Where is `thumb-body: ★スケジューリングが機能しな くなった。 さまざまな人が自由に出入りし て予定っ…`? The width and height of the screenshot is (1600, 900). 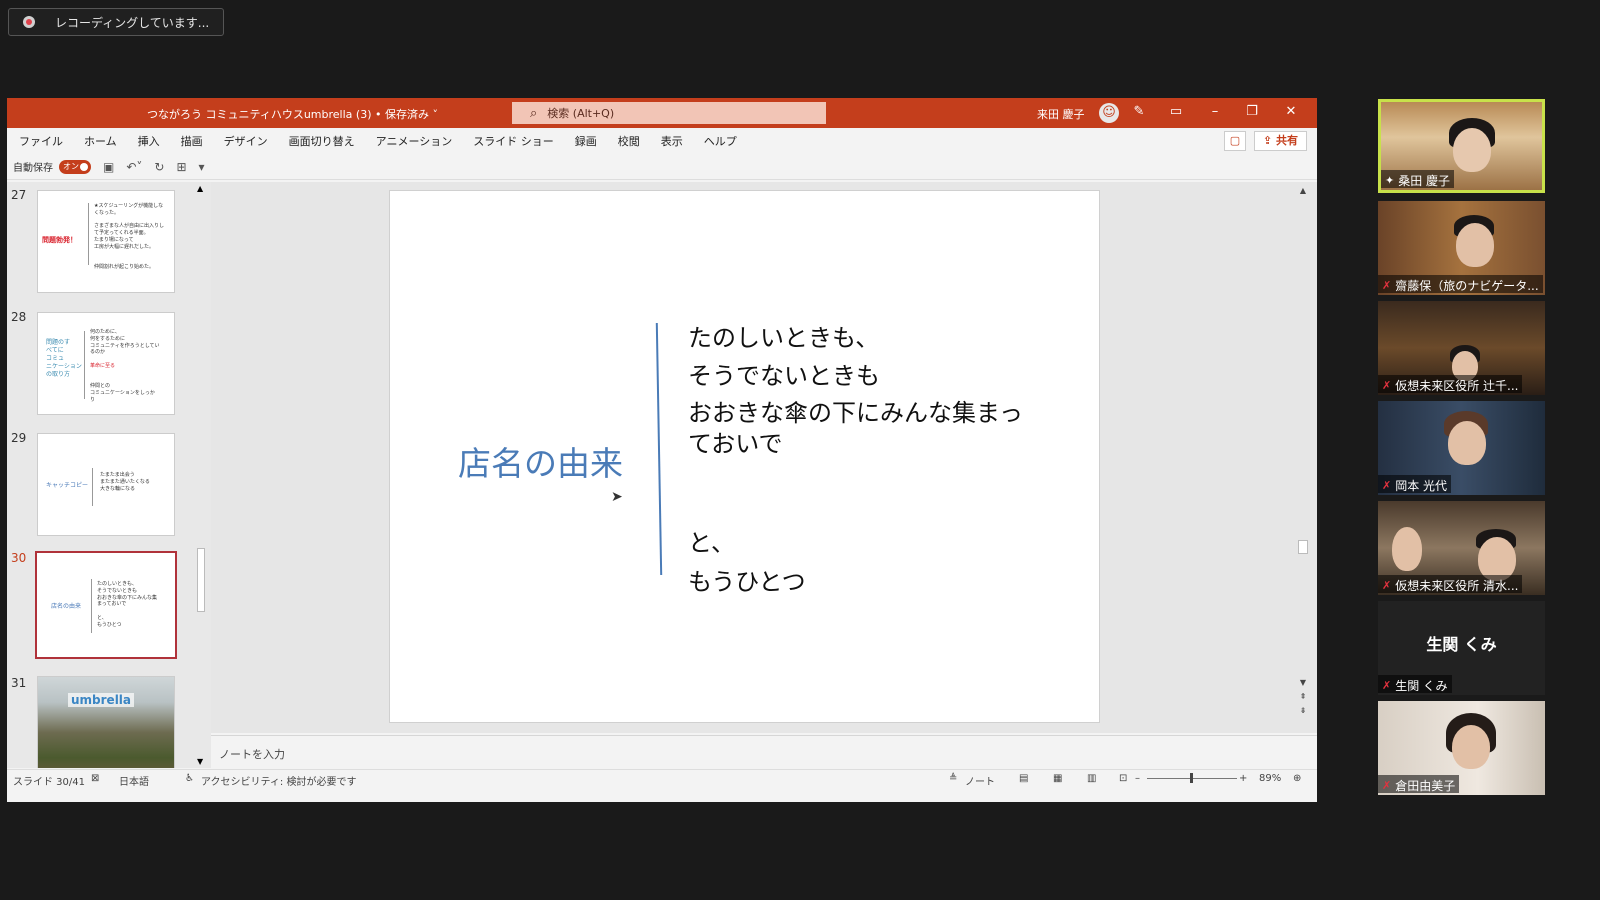
thumb-body: ★スケジューリングが機能しな くなった。 さまざまな人が自由に出入りし て予定っ… is located at coordinates (129, 236).